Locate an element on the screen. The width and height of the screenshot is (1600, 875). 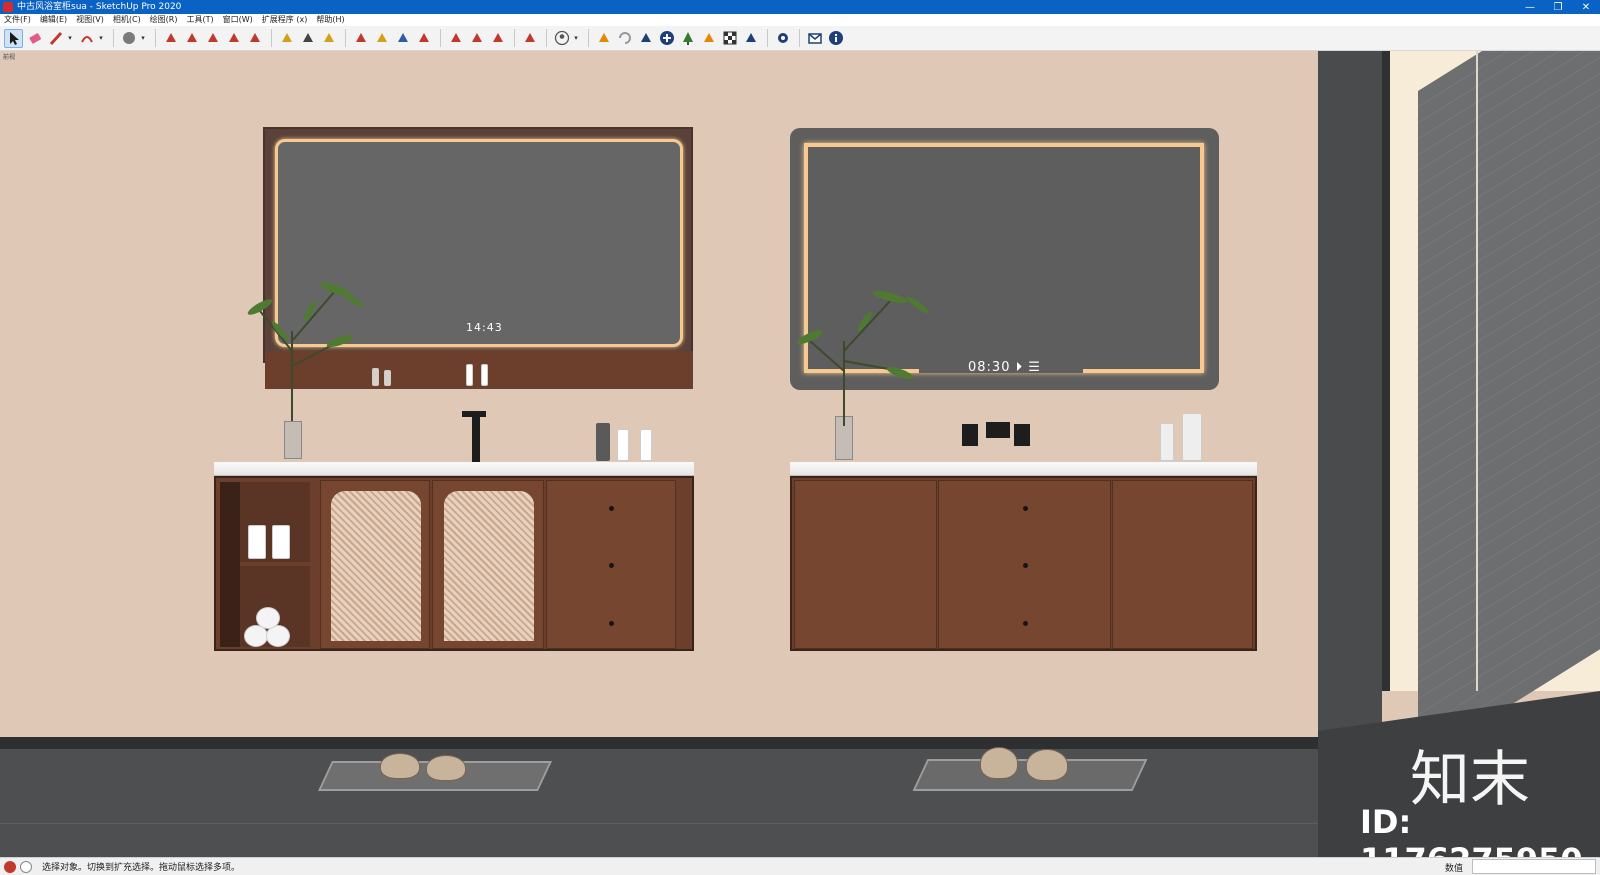
extension-warehouse-tool-button is located at coordinates (476, 38).